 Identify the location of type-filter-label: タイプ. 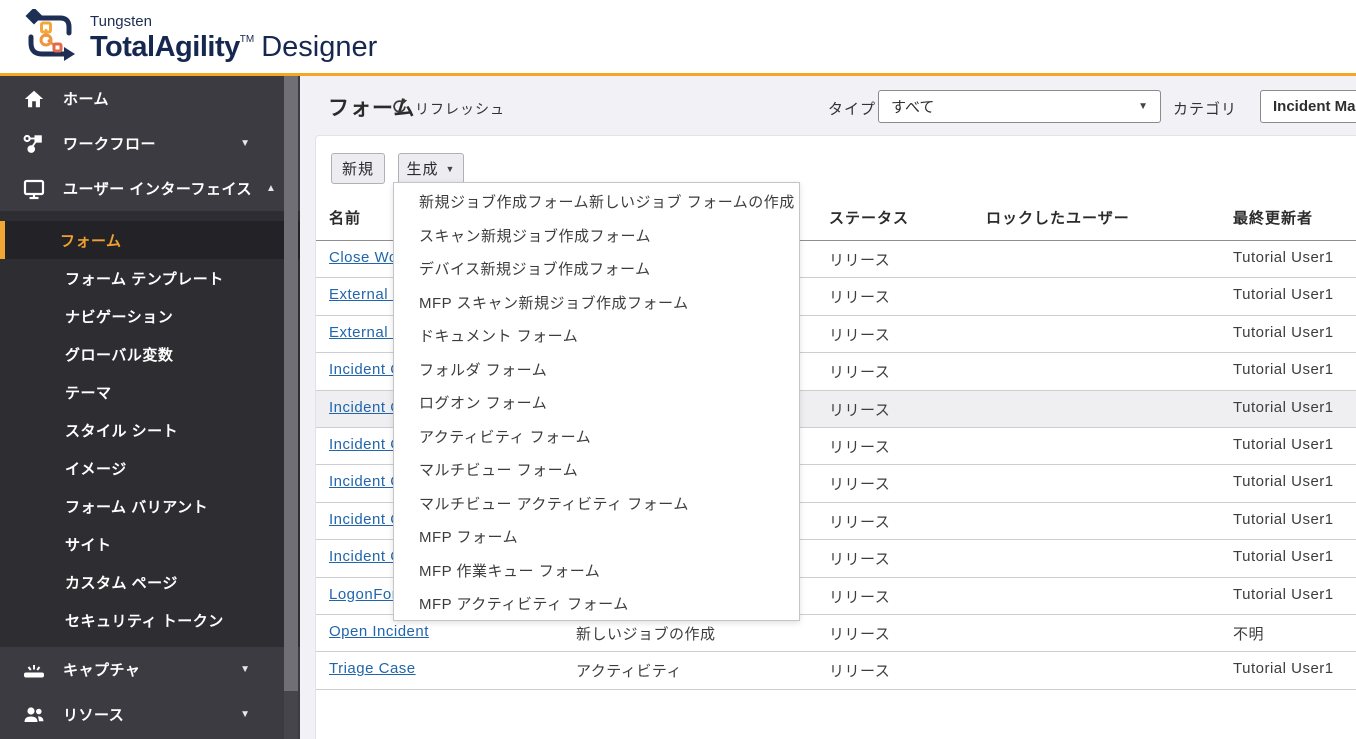
(852, 109).